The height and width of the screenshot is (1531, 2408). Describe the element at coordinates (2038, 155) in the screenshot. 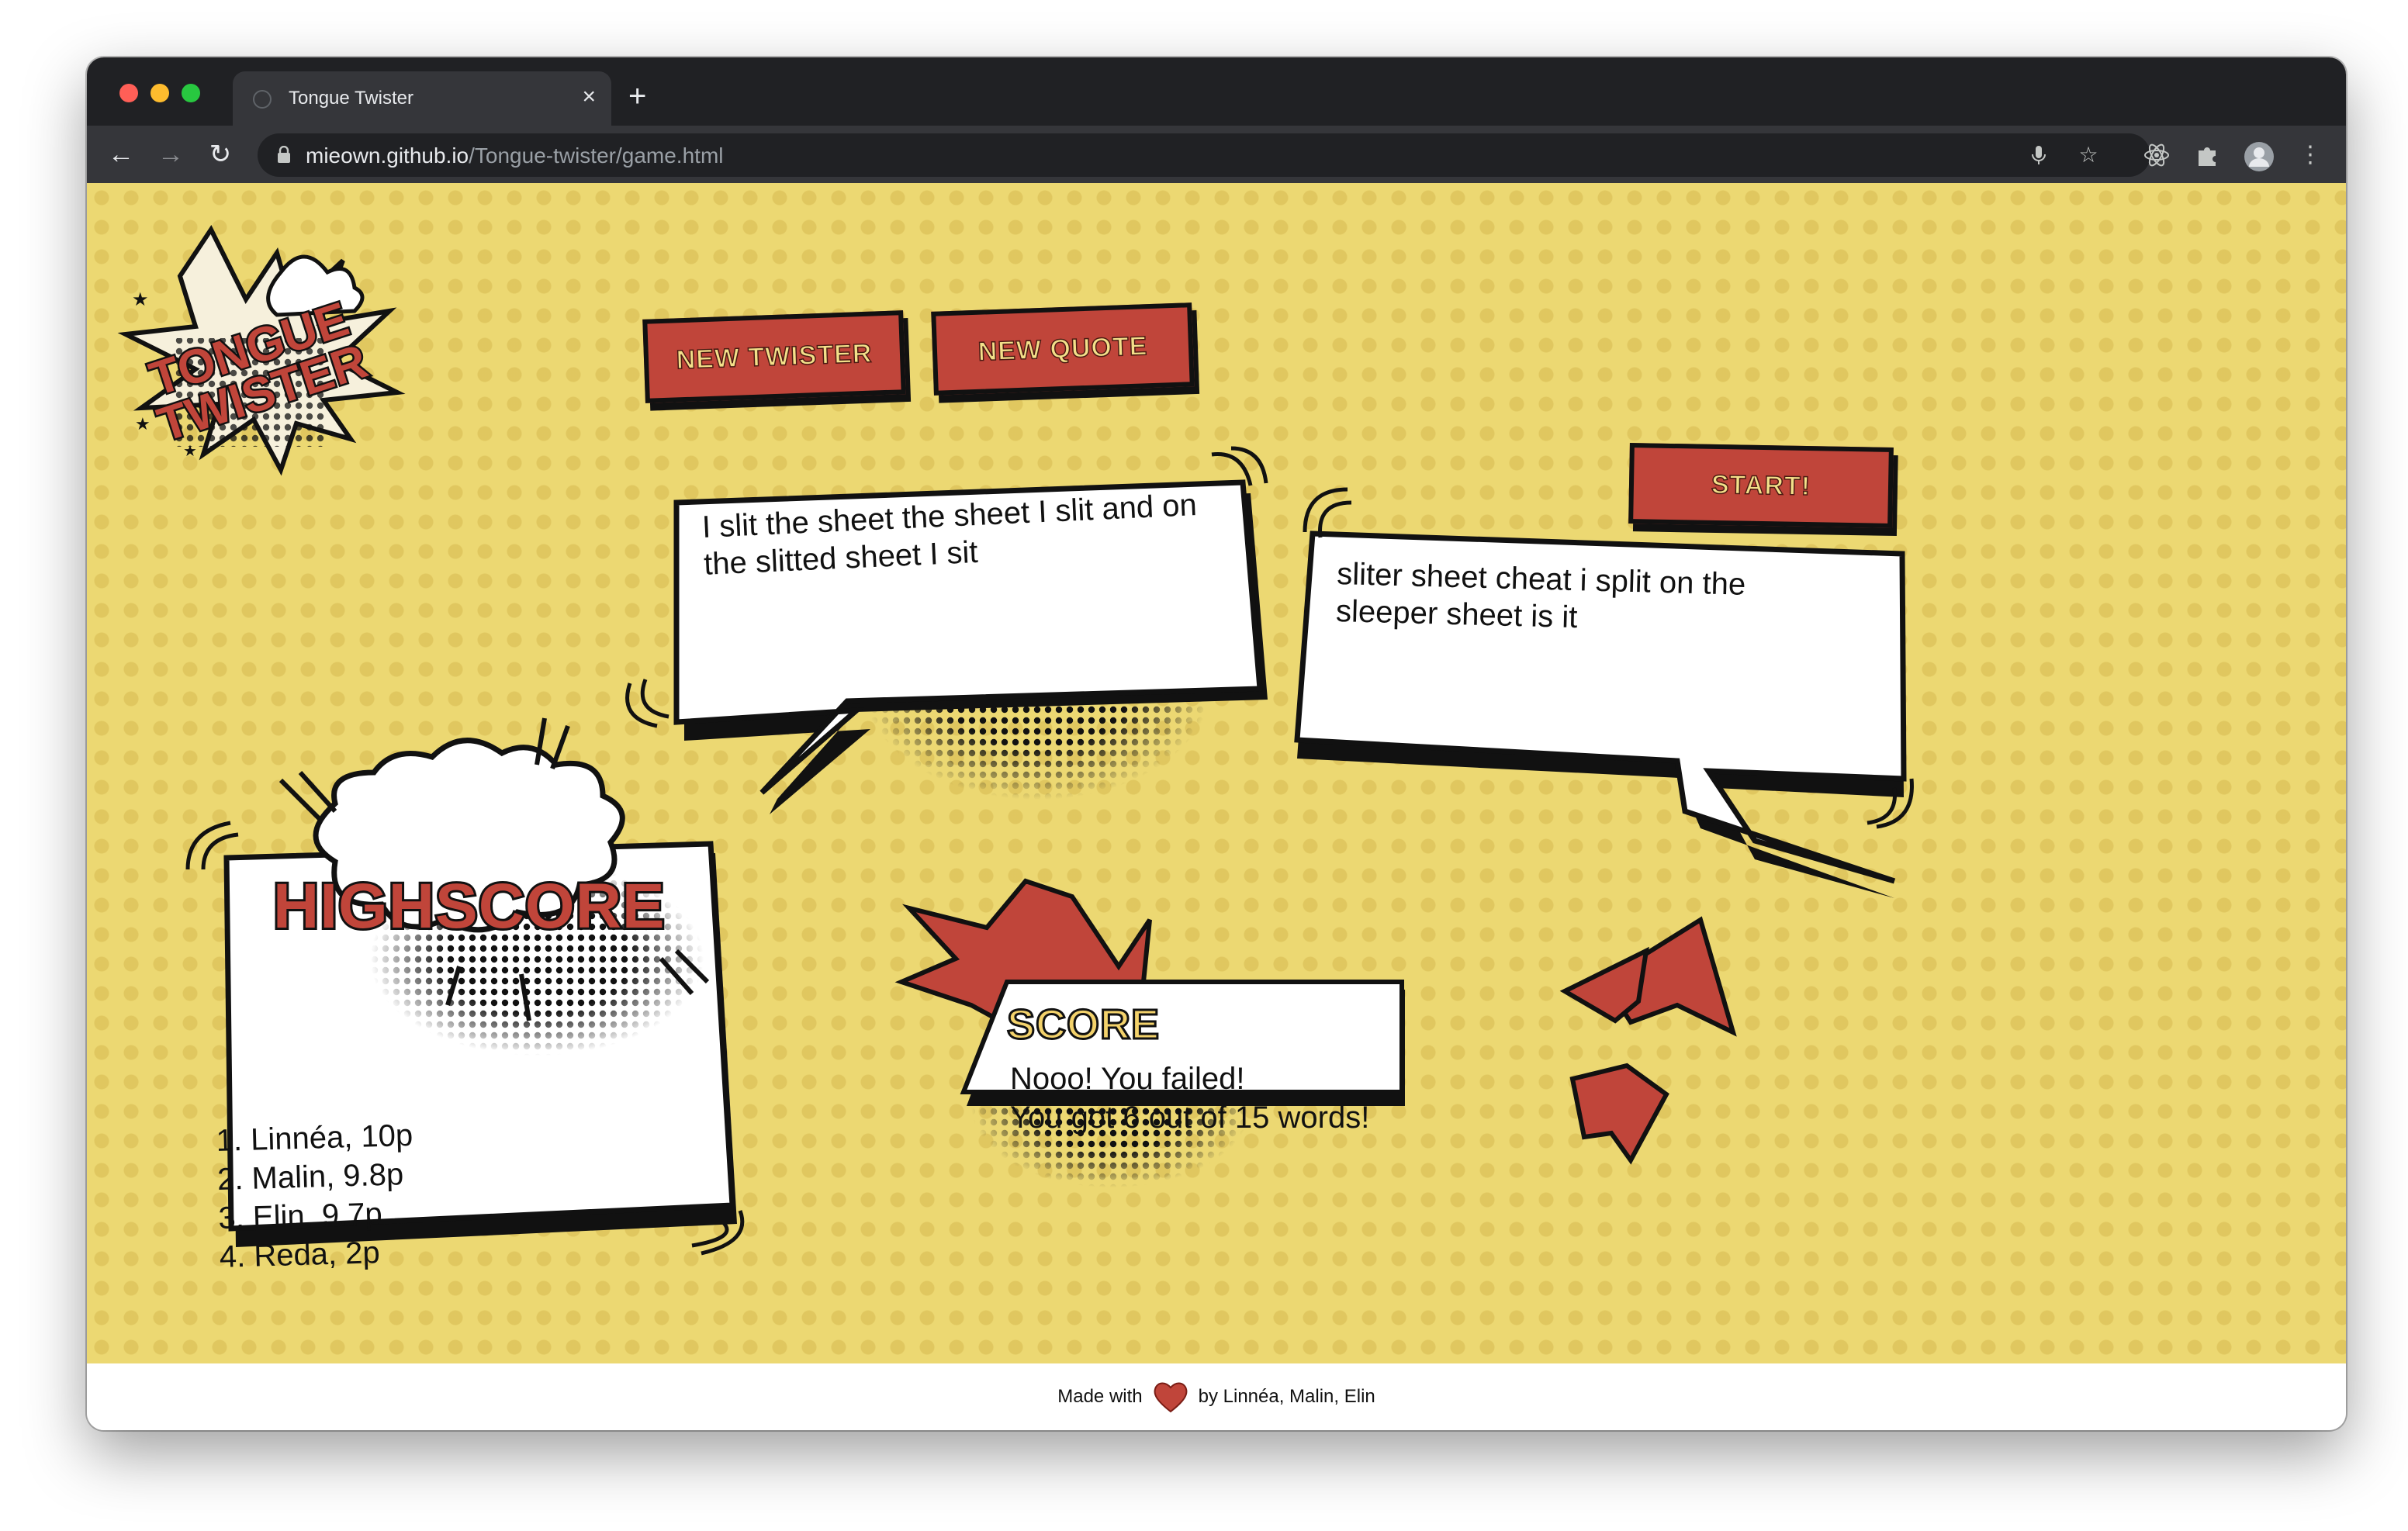

I see `microphone-icon` at that location.